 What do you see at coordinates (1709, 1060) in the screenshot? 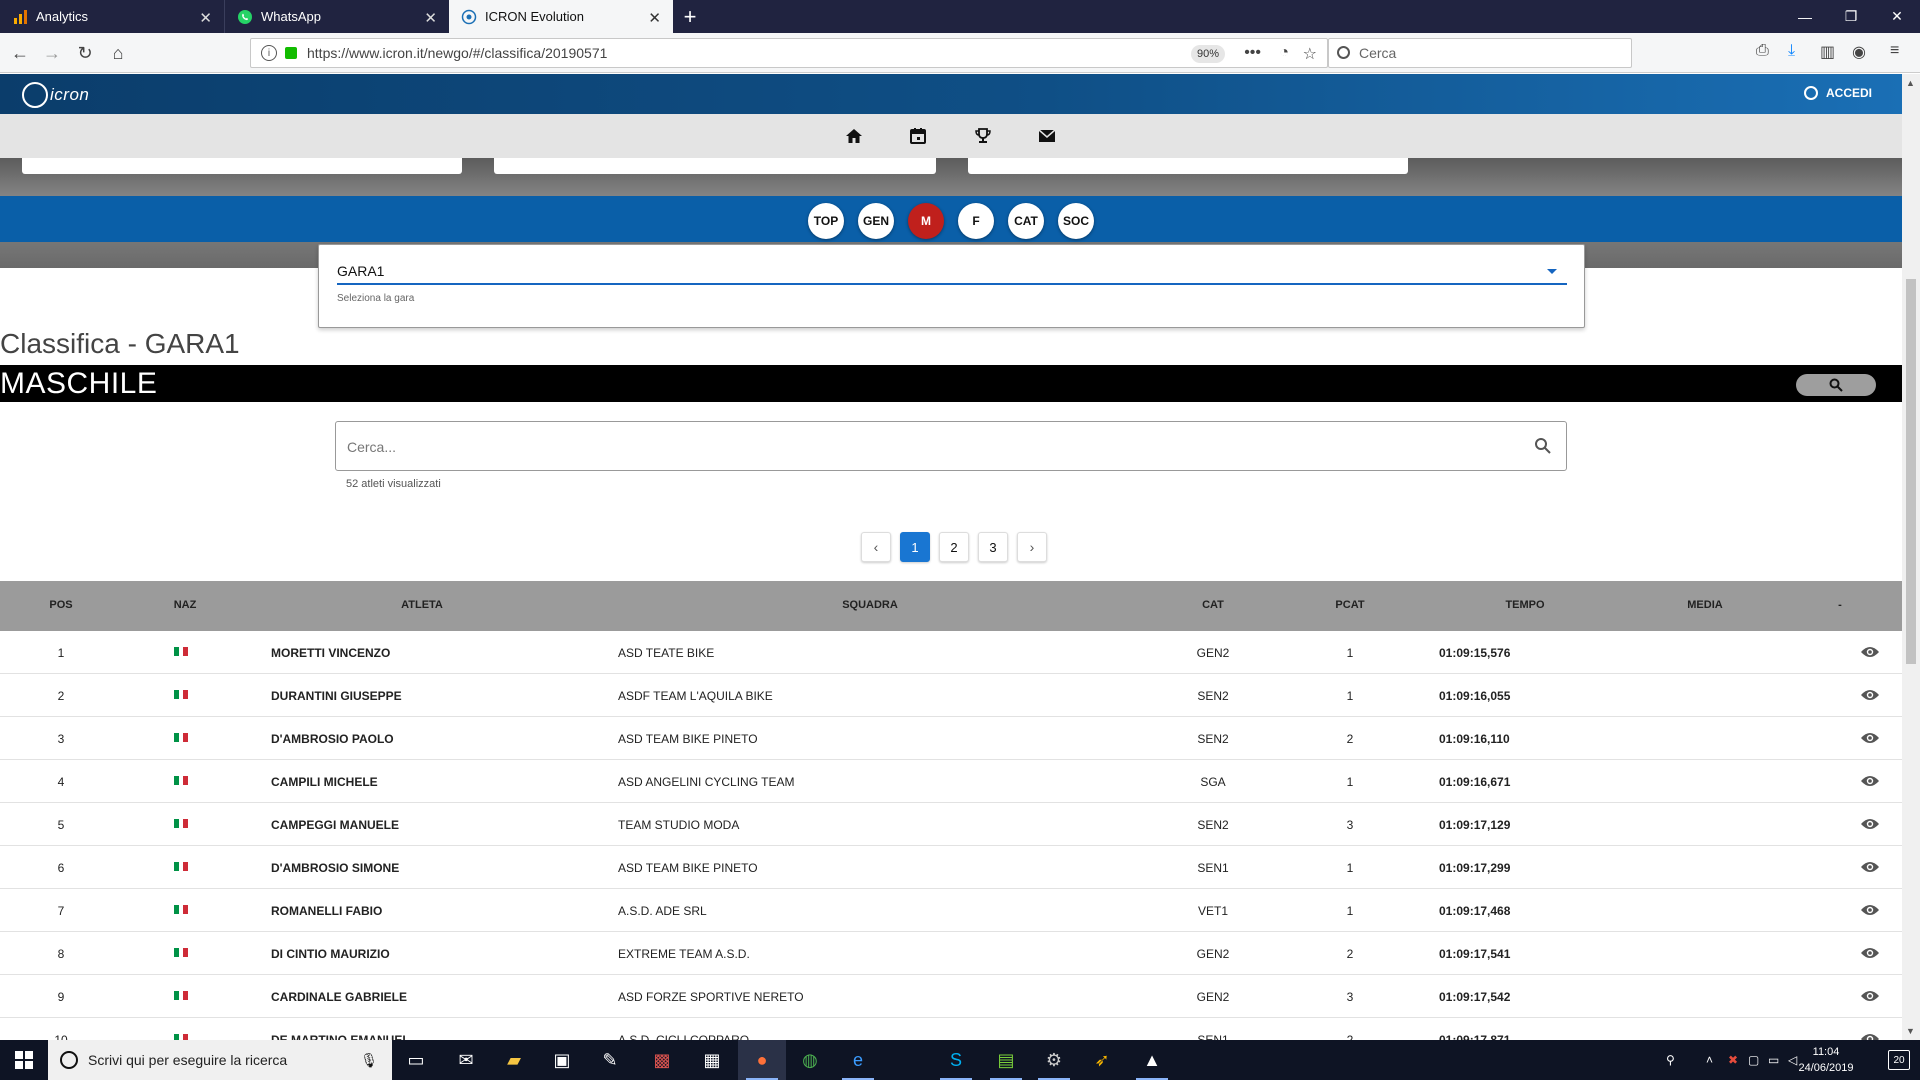
I see `tray-chevron-icon: ˄` at bounding box center [1709, 1060].